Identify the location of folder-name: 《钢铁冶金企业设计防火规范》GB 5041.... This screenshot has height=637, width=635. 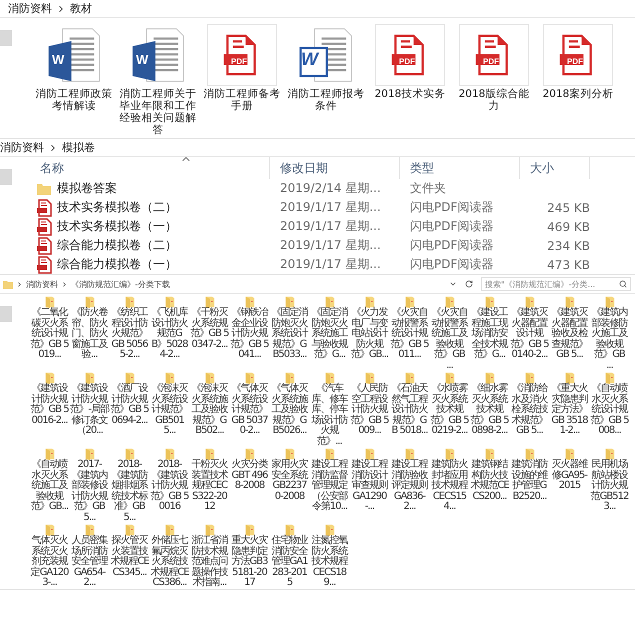
(249, 334).